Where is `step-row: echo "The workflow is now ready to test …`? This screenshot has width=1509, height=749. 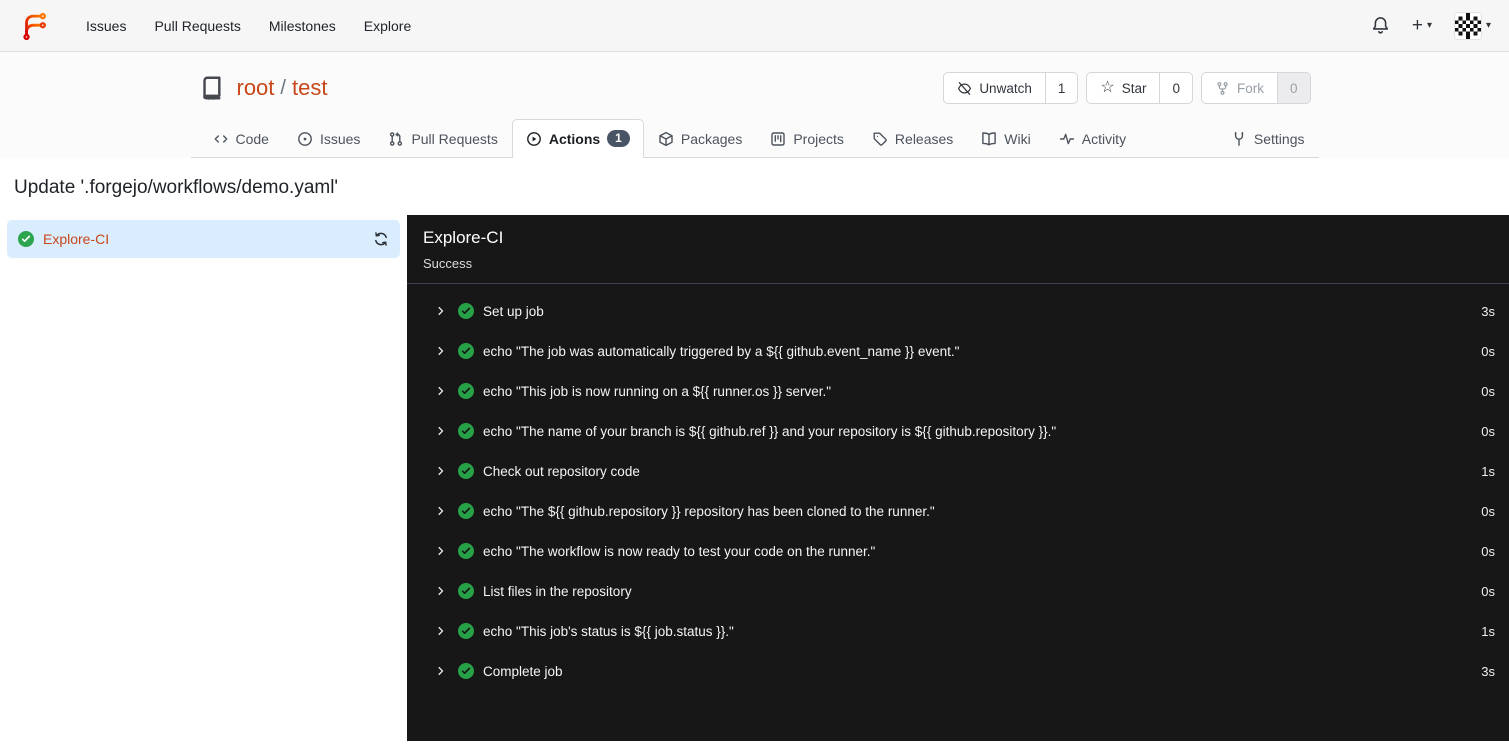
step-row: echo "The workflow is now ready to test … is located at coordinates (958, 551).